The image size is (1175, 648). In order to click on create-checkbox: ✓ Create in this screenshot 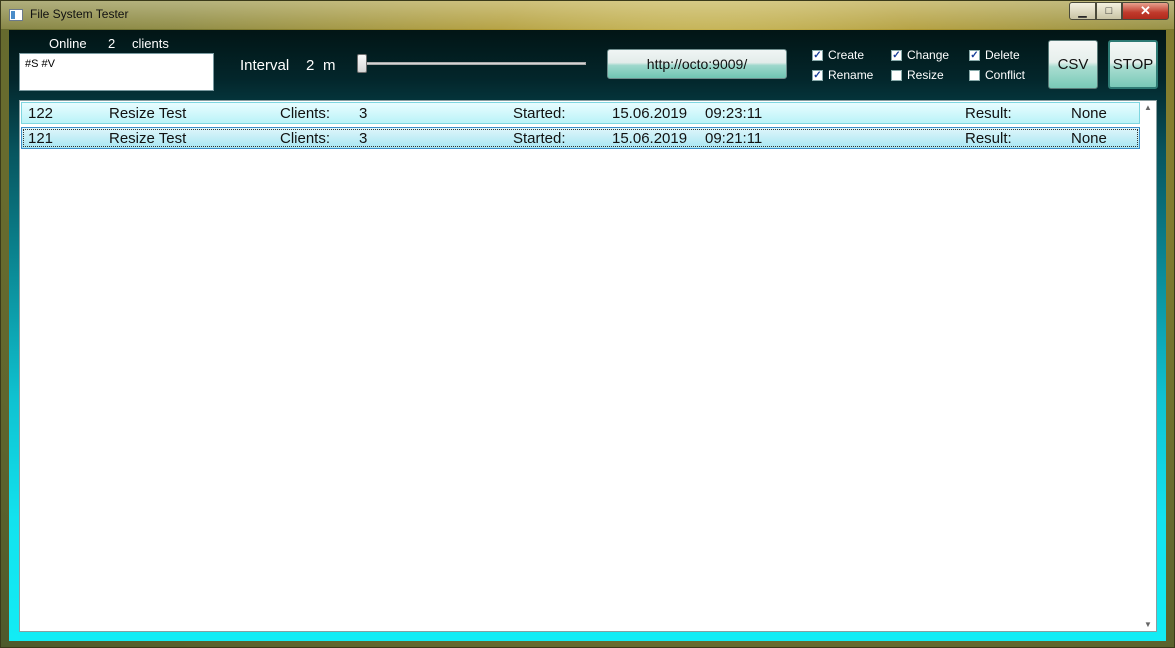, I will do `click(838, 55)`.